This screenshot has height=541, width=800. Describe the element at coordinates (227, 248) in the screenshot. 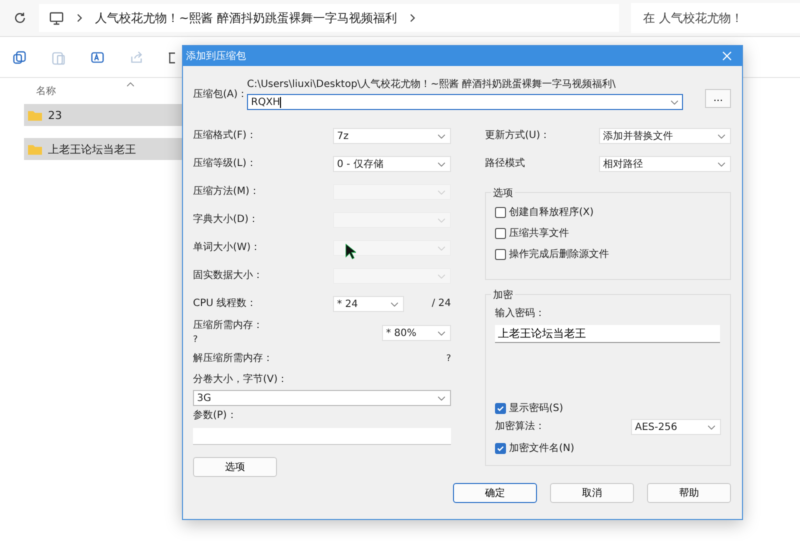

I see `field-label: 单词大小(W)：` at that location.